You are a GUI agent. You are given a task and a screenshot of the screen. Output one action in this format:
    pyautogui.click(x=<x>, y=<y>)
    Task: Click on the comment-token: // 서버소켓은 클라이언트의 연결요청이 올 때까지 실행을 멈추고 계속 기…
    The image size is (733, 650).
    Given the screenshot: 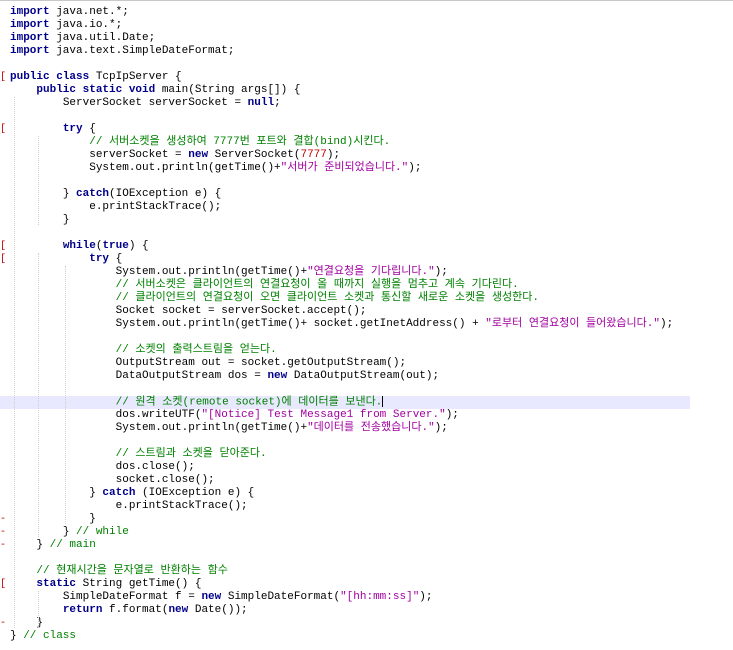 What is the action you would take?
    pyautogui.click(x=317, y=285)
    